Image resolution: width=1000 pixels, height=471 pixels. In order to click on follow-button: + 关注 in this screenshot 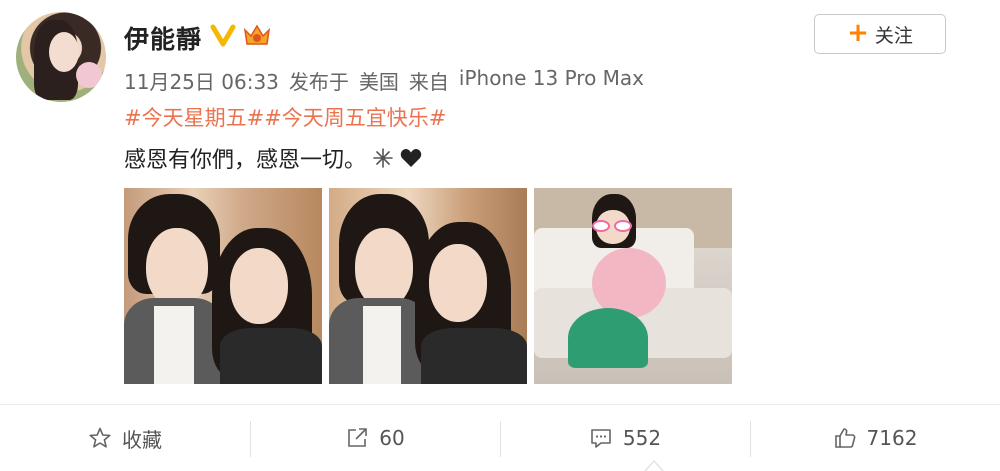, I will do `click(880, 34)`.